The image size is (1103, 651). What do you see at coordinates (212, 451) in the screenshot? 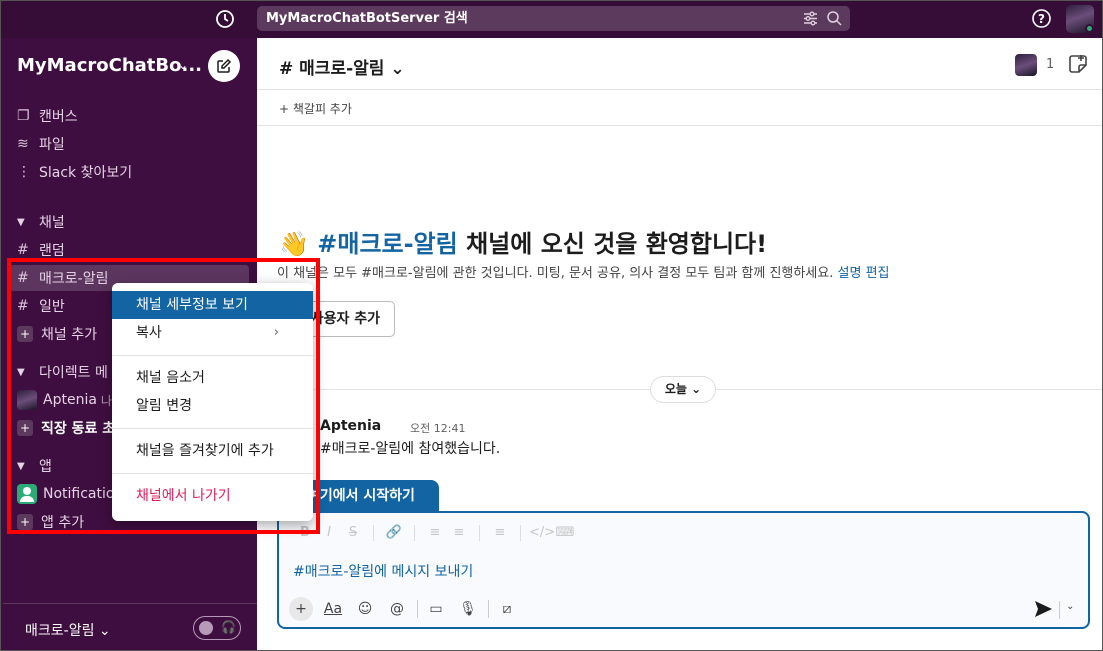
I see `menu-item-add-to-favorites: 채널을 즐겨찾기에 추가` at bounding box center [212, 451].